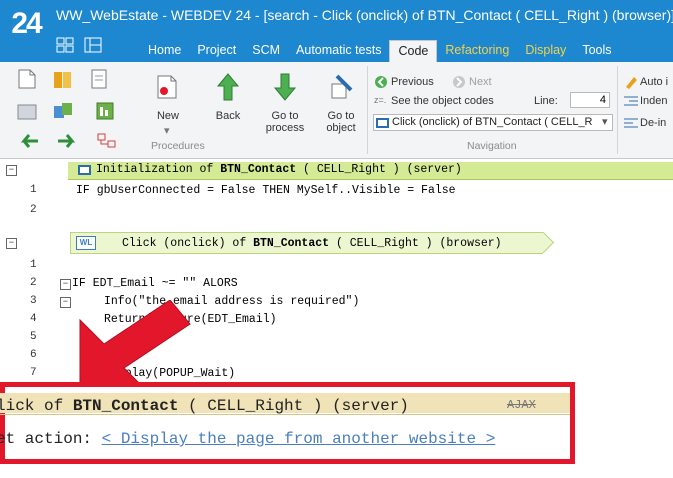 This screenshot has height=478, width=673. I want to click on auto-button: Auto i, so click(654, 82).